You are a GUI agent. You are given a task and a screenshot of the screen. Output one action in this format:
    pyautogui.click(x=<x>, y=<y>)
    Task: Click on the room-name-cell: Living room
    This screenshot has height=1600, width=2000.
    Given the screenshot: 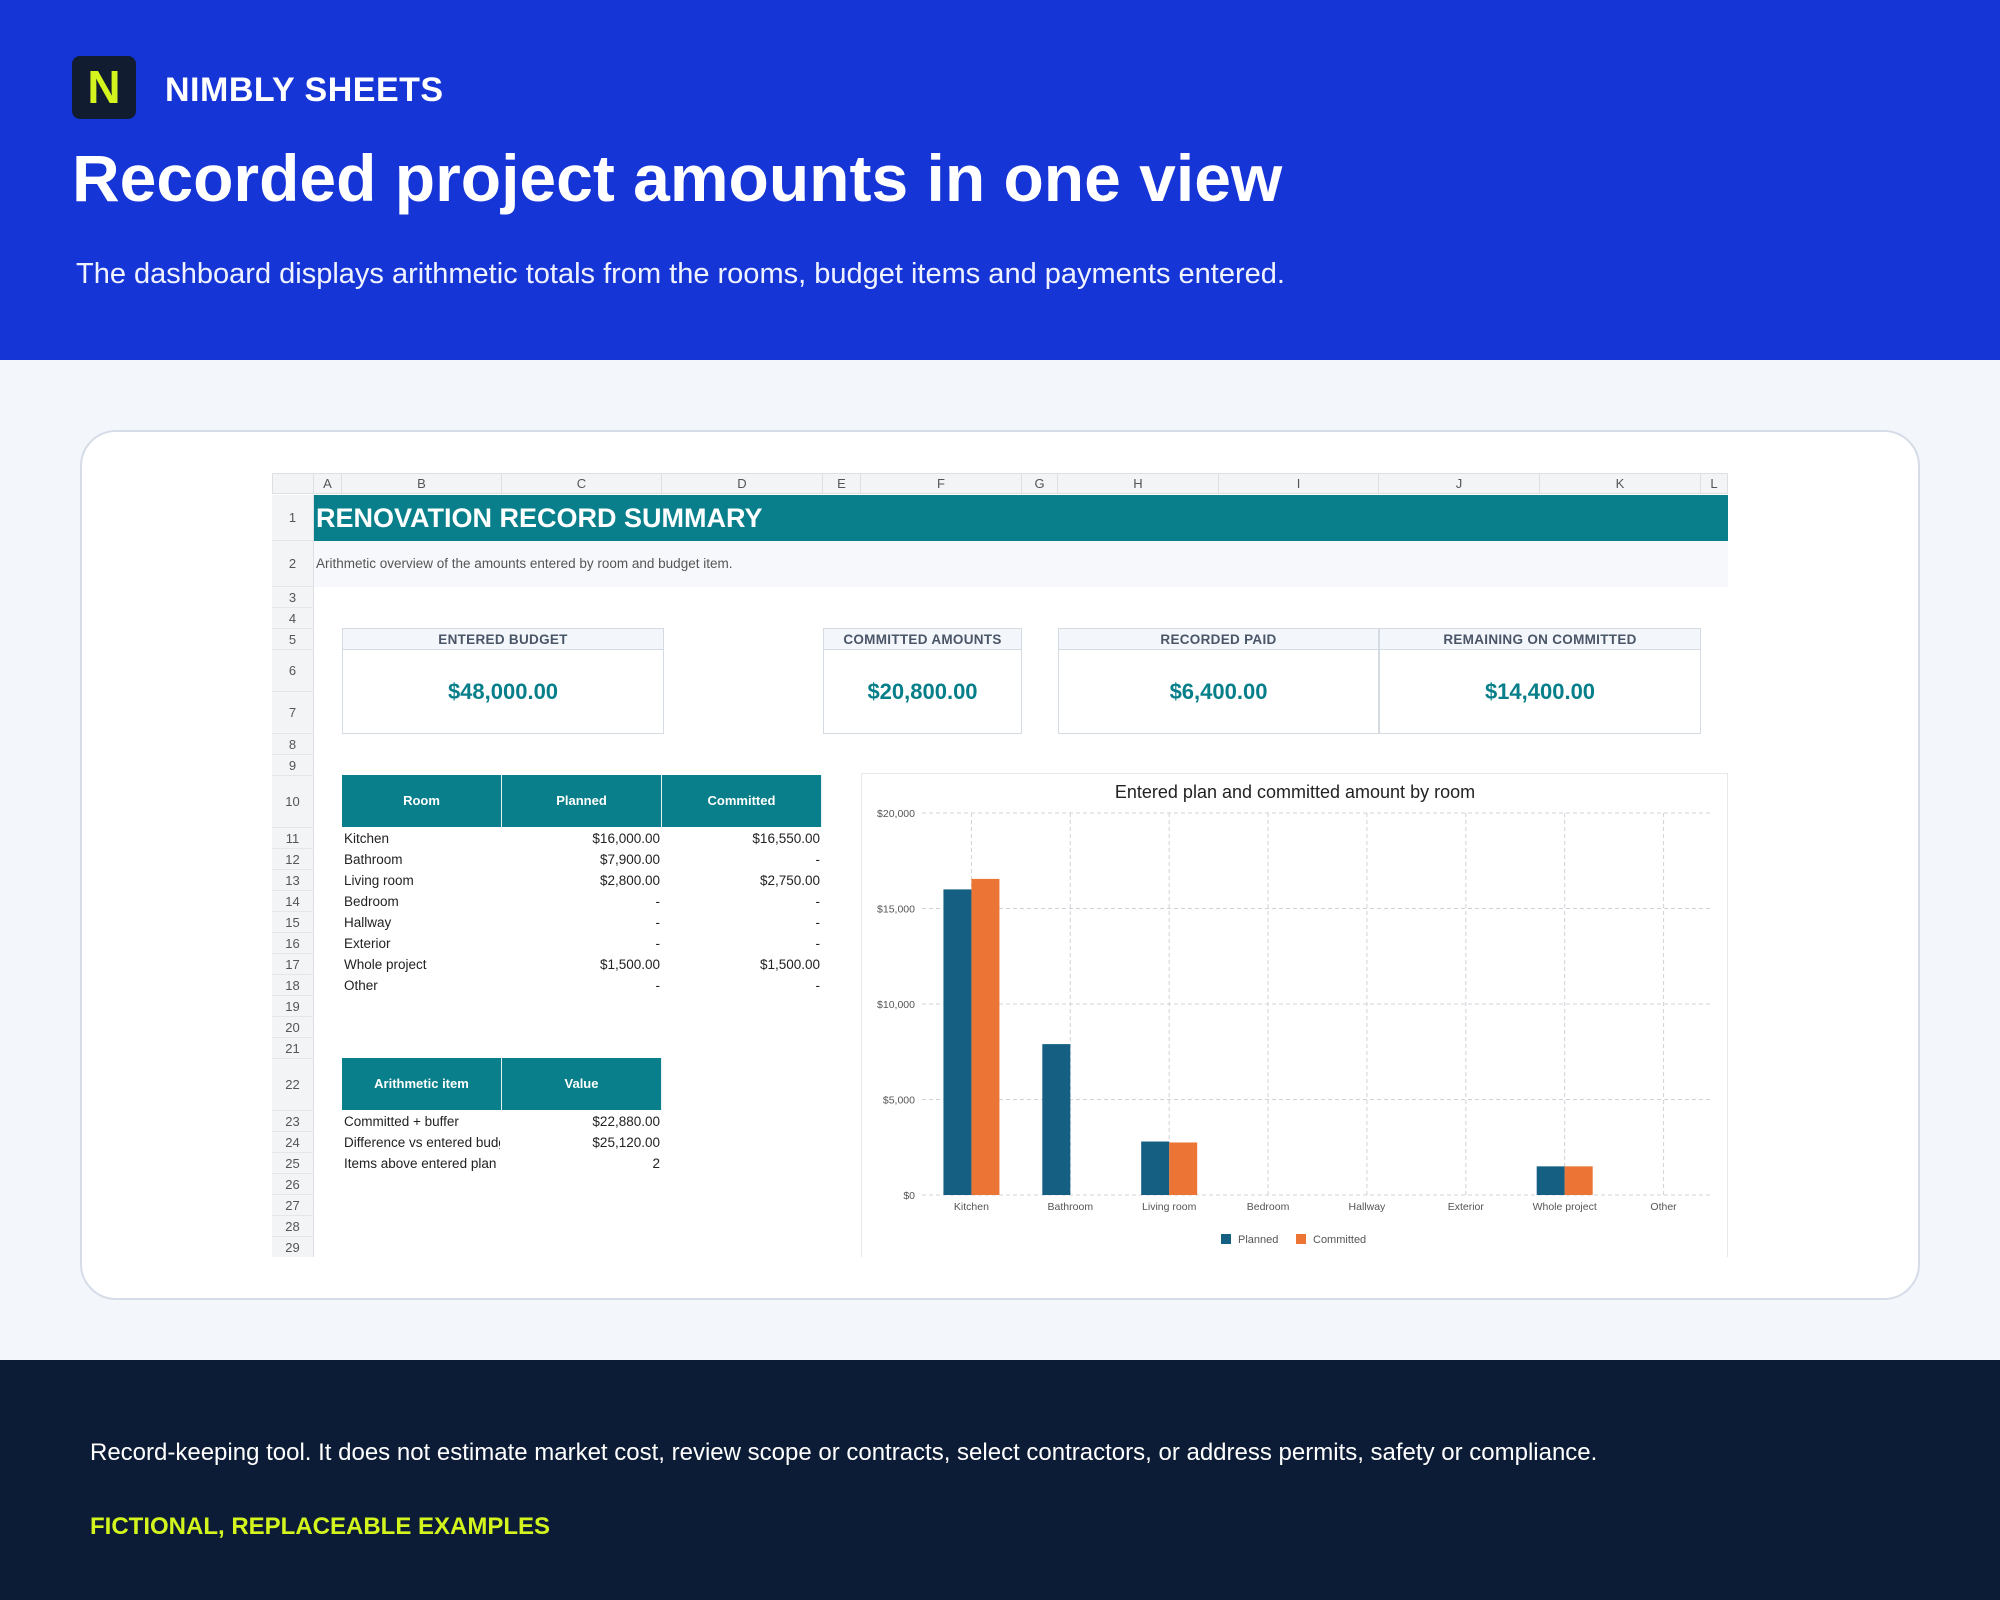 What is the action you would take?
    pyautogui.click(x=419, y=880)
    